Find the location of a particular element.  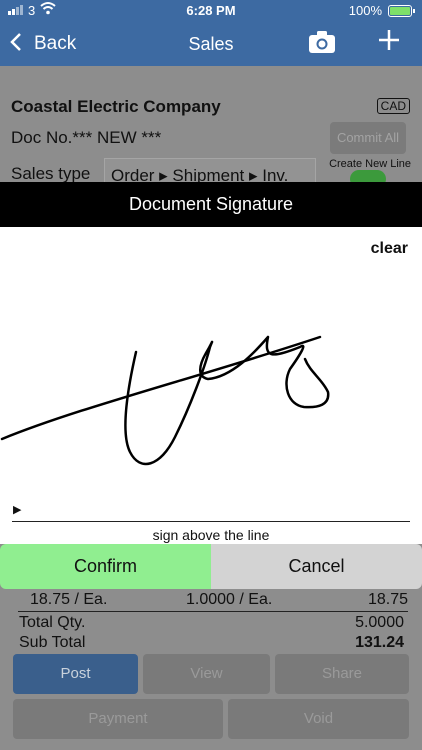

page-title: Sales is located at coordinates (211, 44).